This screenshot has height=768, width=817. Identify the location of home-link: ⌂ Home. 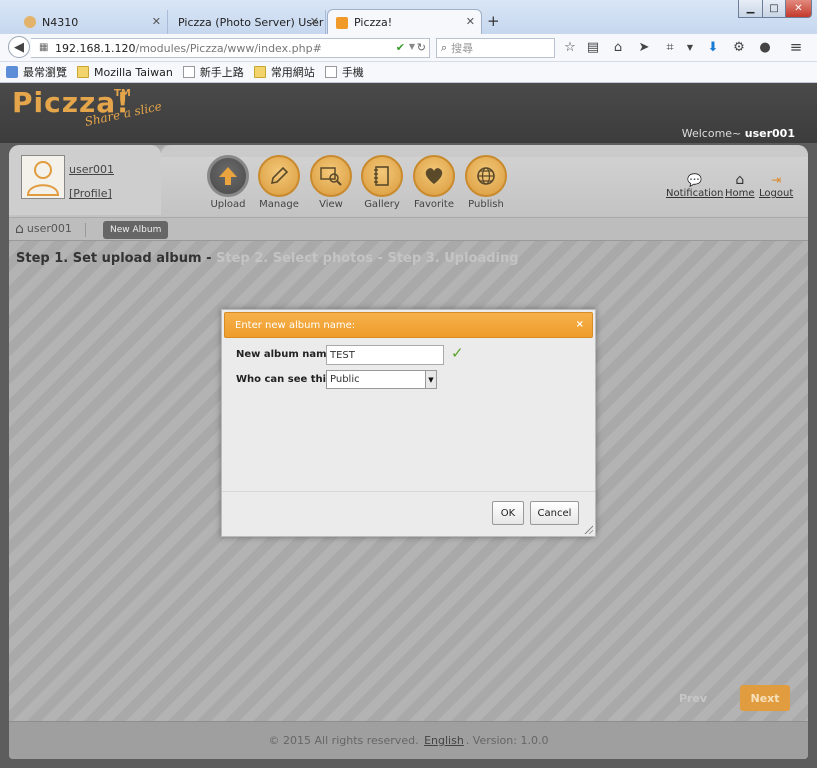
(740, 186).